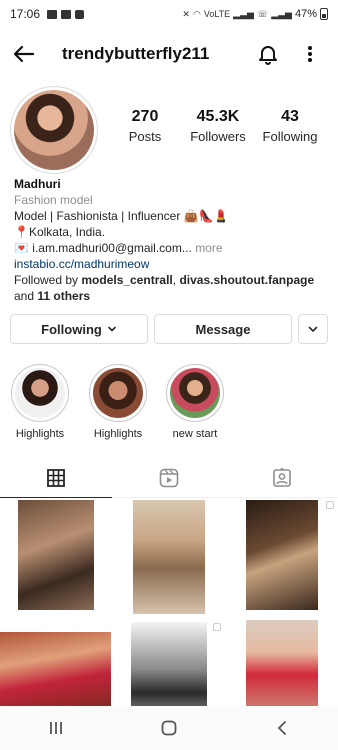 The height and width of the screenshot is (750, 338). What do you see at coordinates (24, 296) in the screenshot?
I see `followed-by-and: and` at bounding box center [24, 296].